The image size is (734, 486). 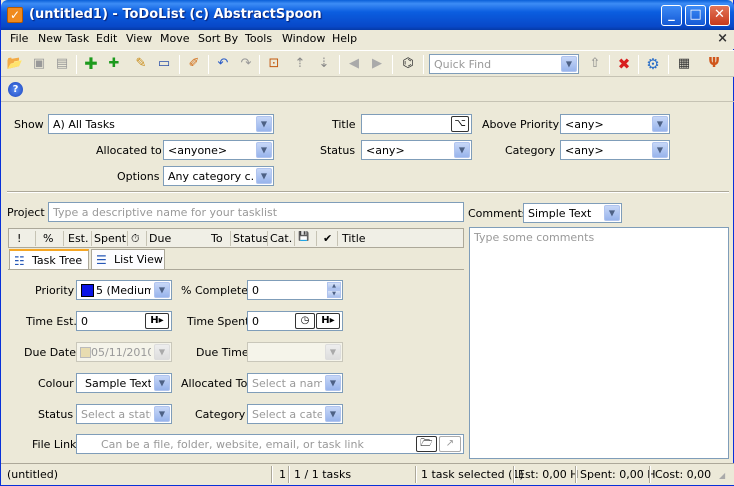 I want to click on open-folder-icon: 📂, so click(x=15, y=64).